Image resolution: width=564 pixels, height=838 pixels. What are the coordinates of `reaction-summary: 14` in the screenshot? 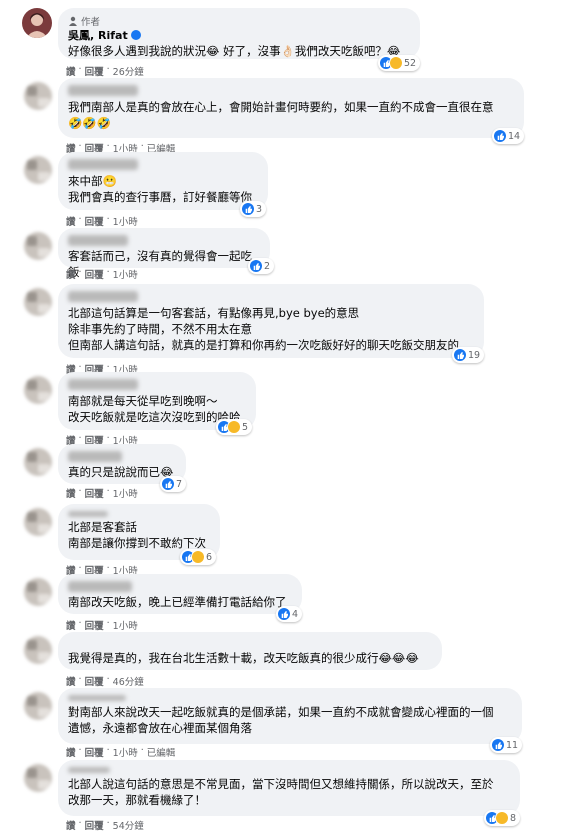 It's located at (508, 136).